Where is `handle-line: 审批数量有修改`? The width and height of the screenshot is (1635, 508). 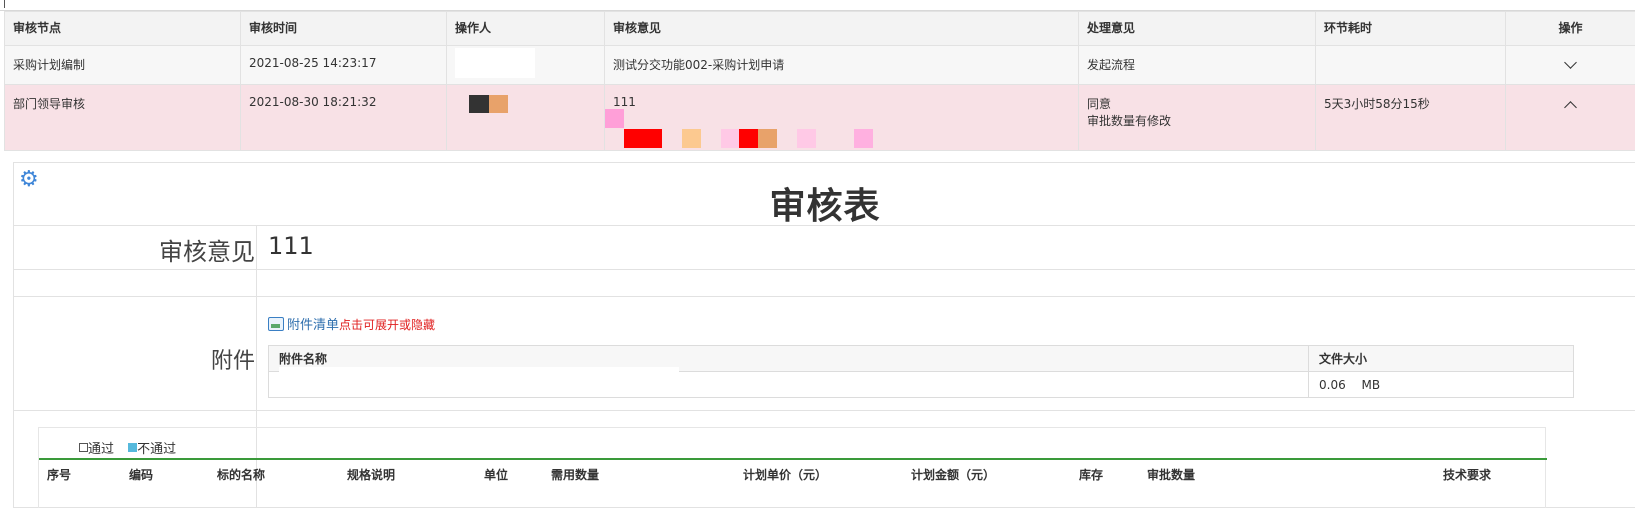 handle-line: 审批数量有修改 is located at coordinates (1129, 121).